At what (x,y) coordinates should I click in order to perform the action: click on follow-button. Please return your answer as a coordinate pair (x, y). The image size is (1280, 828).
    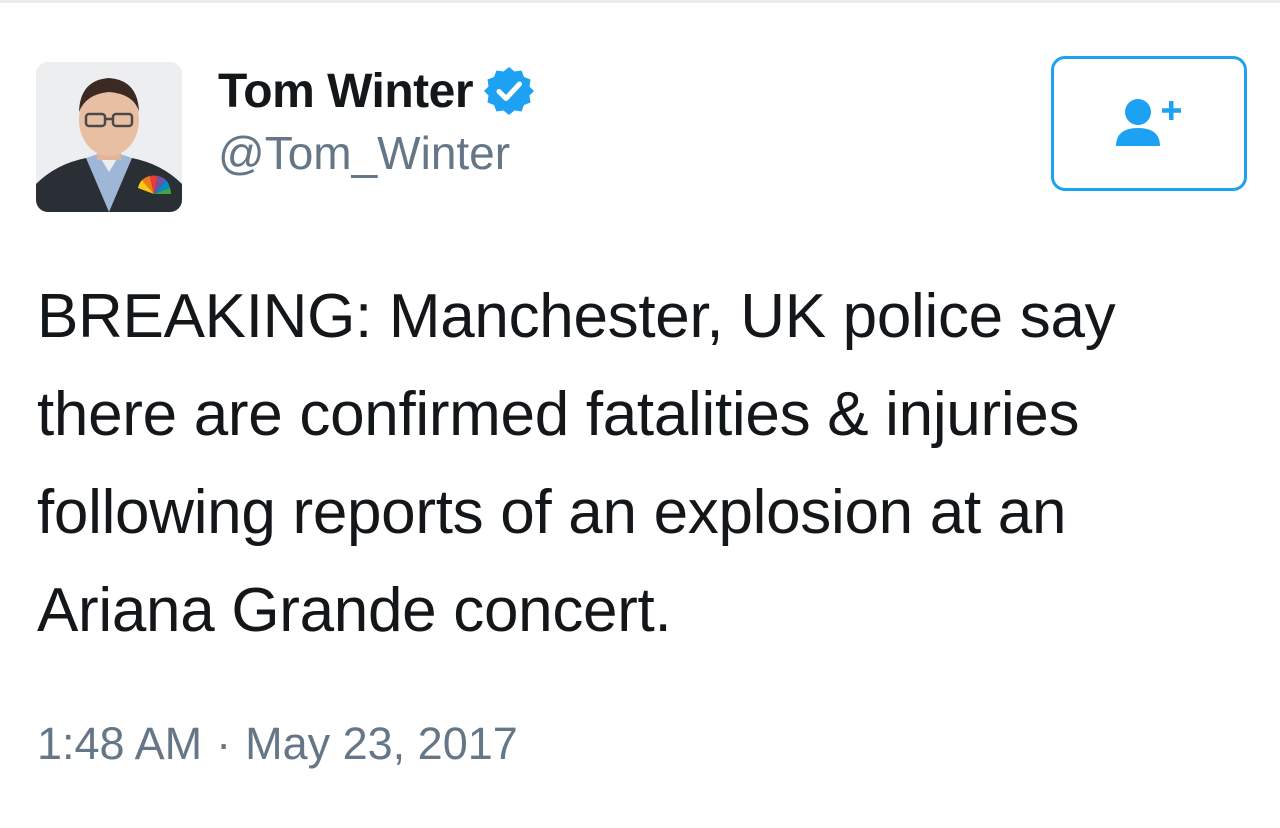
    Looking at the image, I should click on (1149, 123).